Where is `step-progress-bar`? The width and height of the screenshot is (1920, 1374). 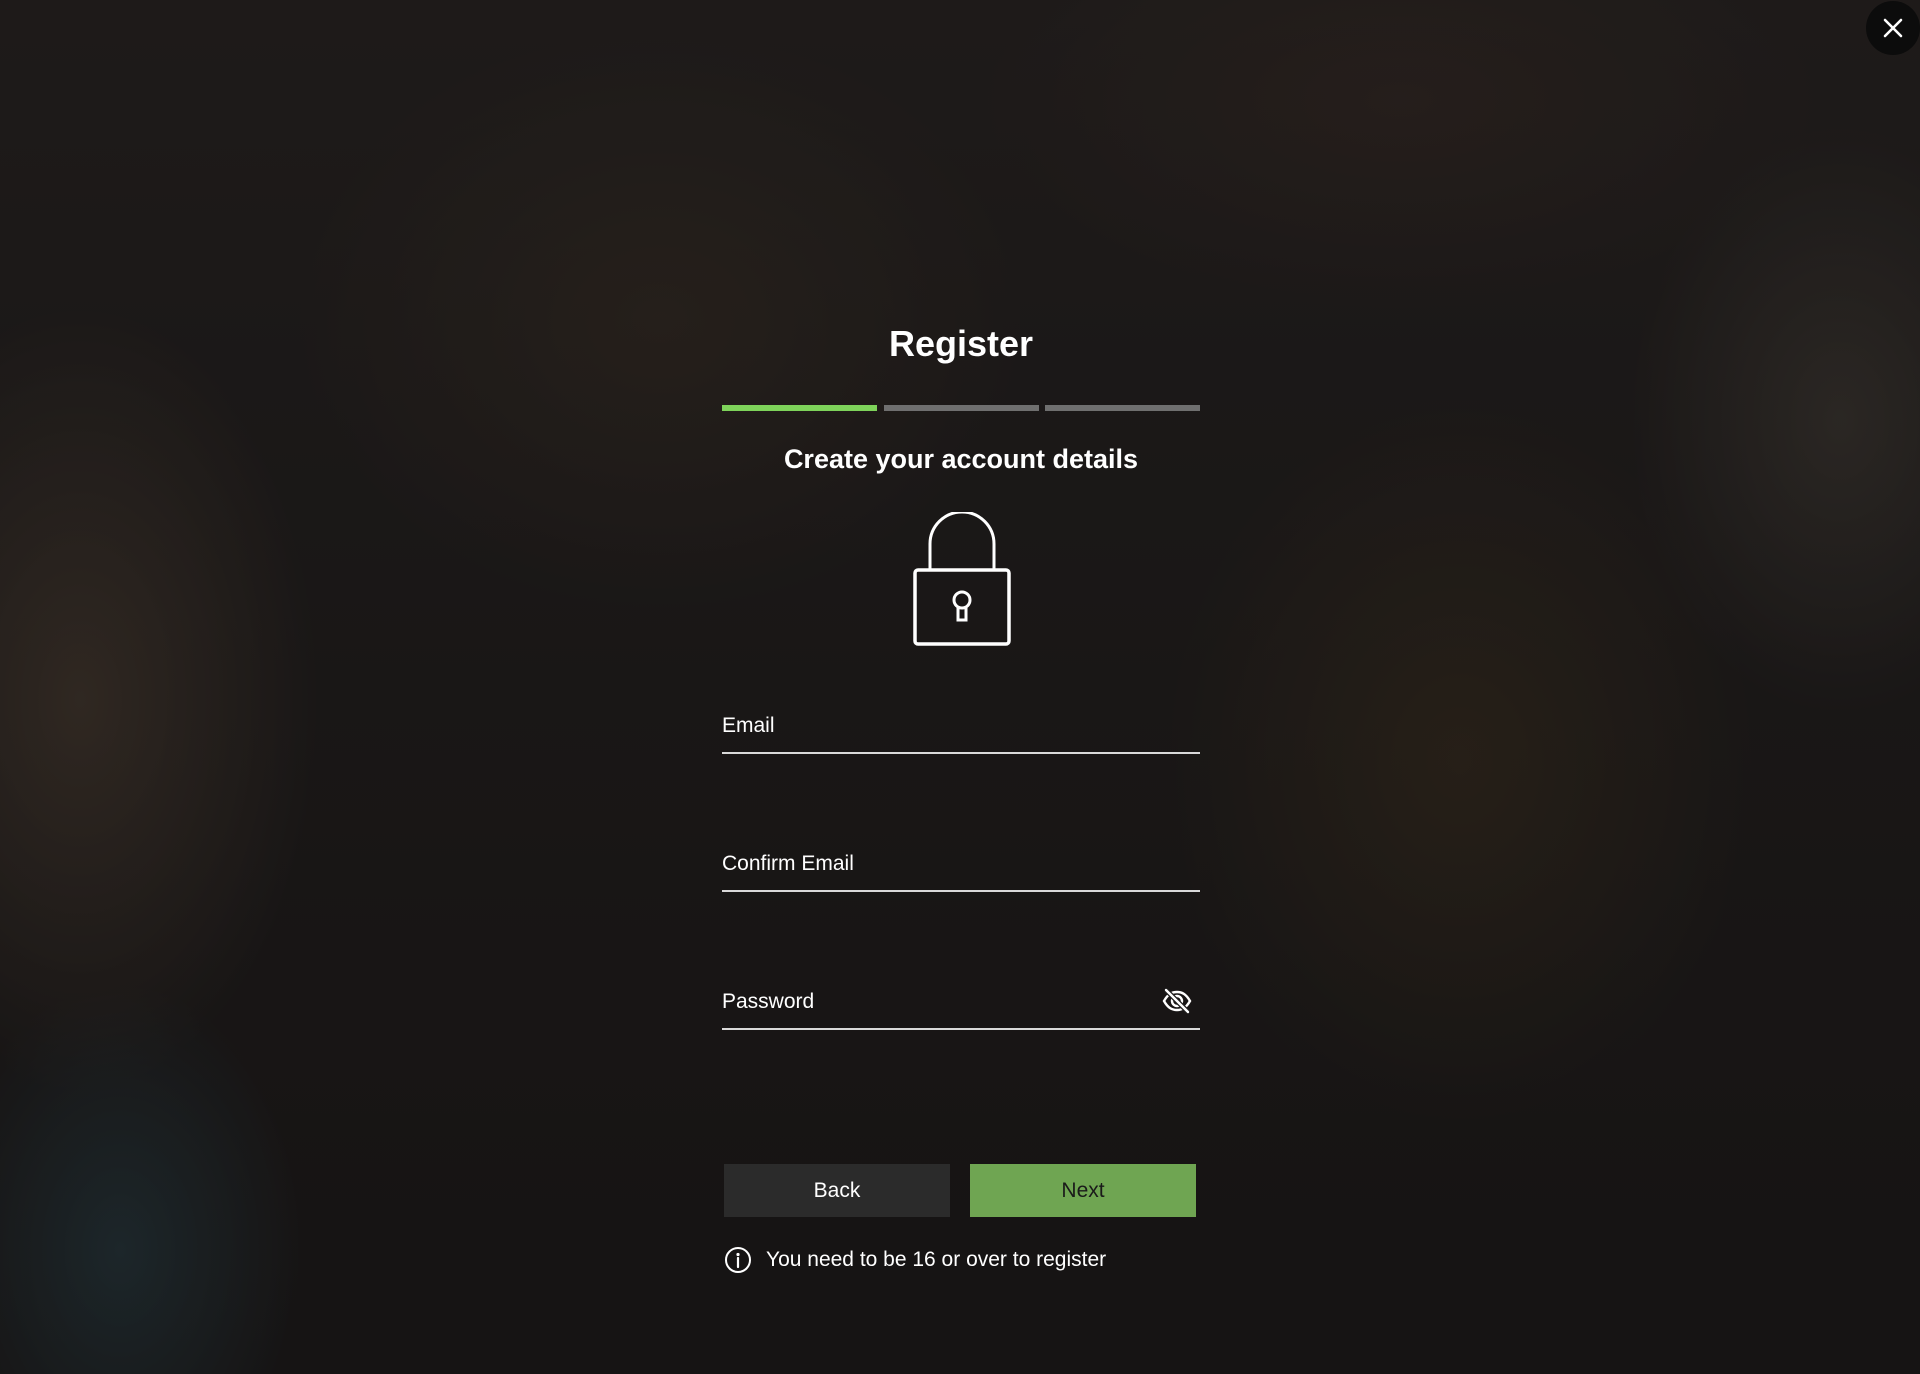
step-progress-bar is located at coordinates (961, 408).